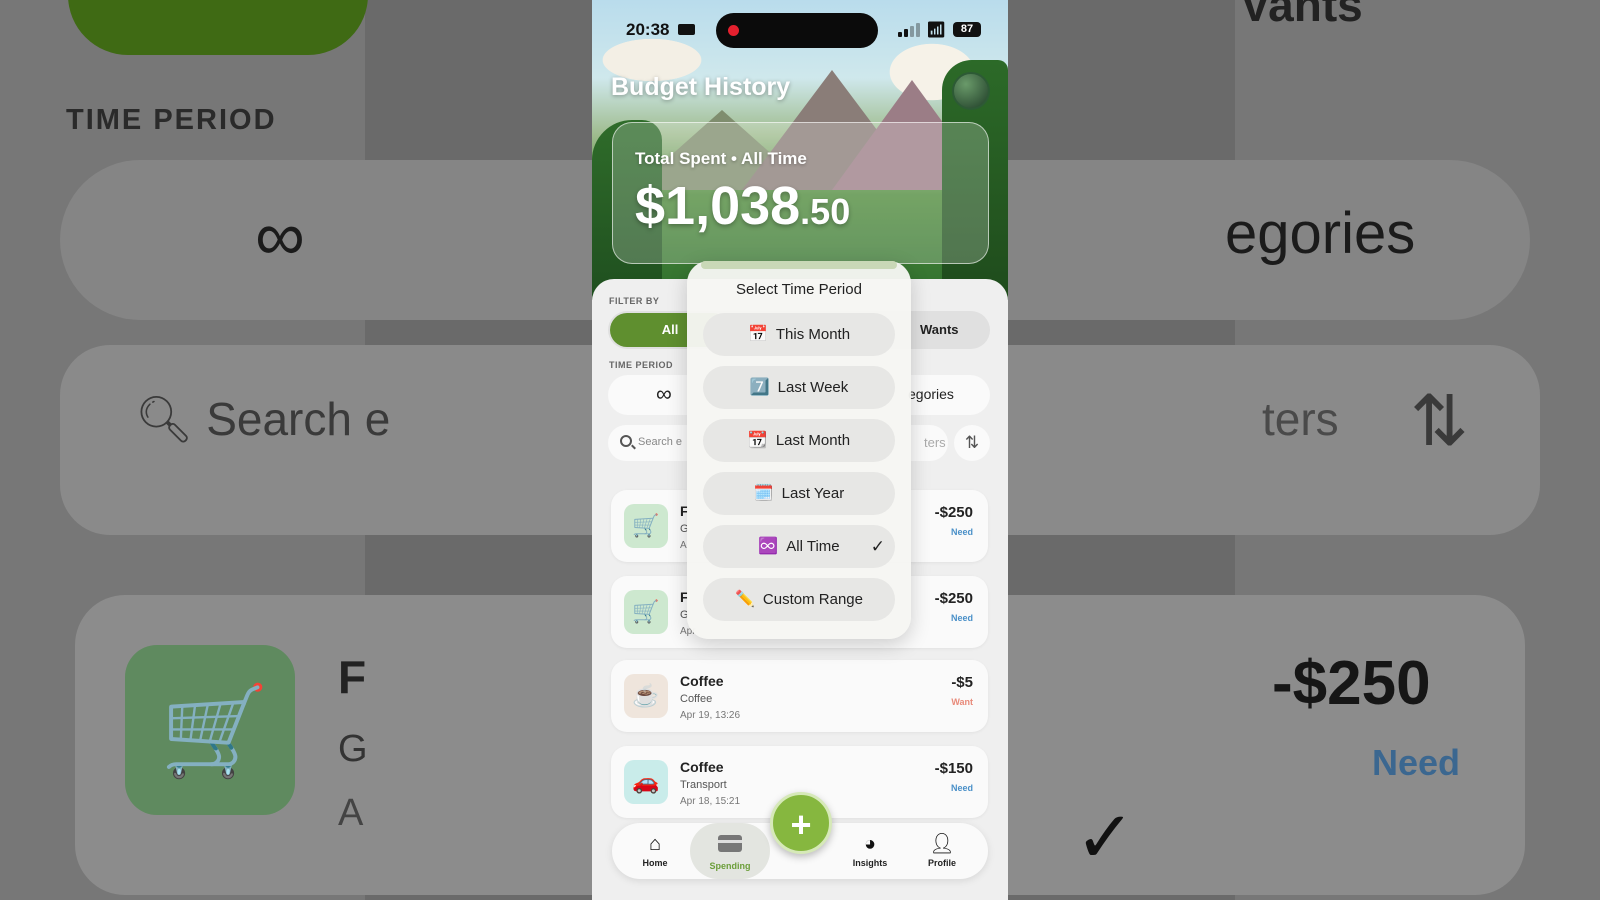  I want to click on menu-item-content: 📆 Last Month, so click(799, 440).